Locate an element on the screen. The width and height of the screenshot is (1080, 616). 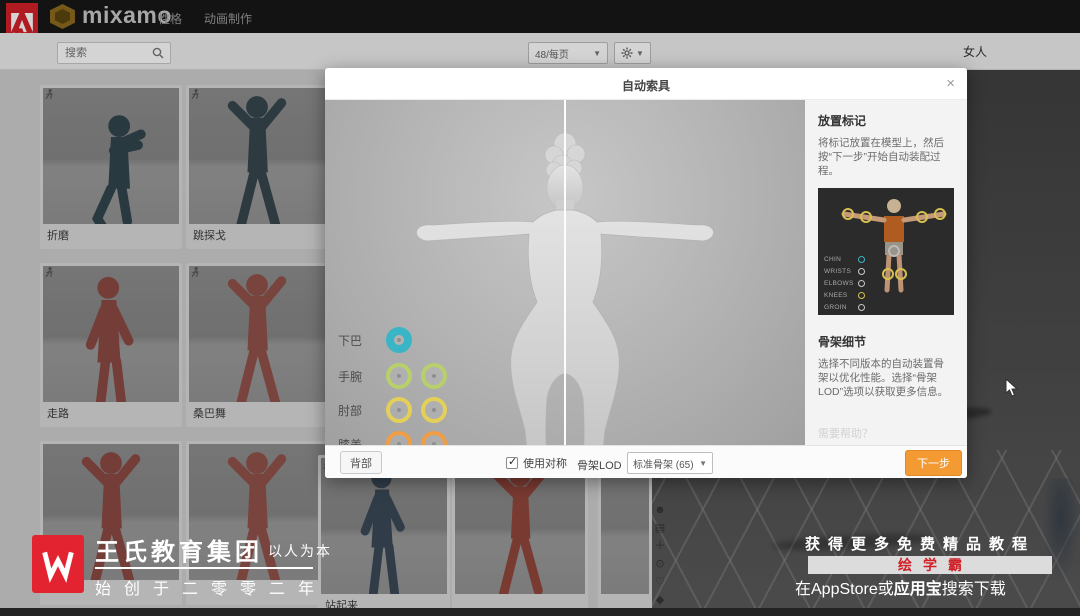
marker-row-chin: 下巴 is located at coordinates (413, 340).